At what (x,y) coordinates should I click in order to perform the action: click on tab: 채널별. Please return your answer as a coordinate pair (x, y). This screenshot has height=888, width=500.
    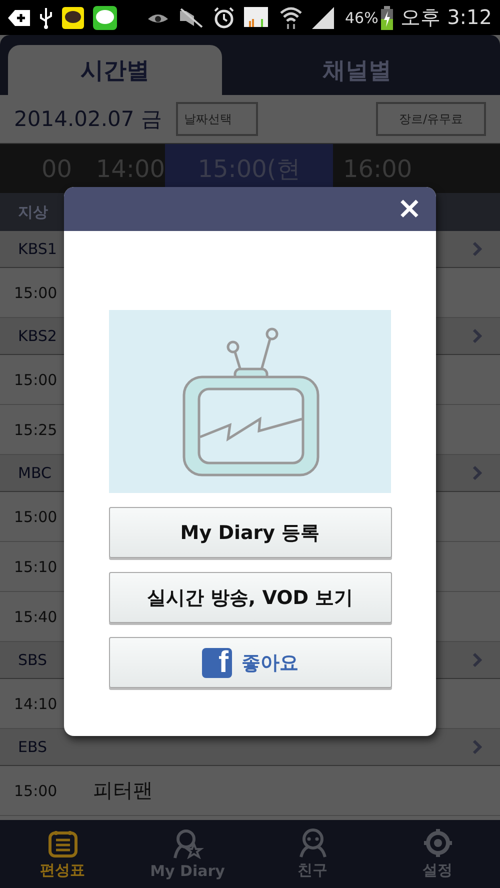
    Looking at the image, I should click on (357, 70).